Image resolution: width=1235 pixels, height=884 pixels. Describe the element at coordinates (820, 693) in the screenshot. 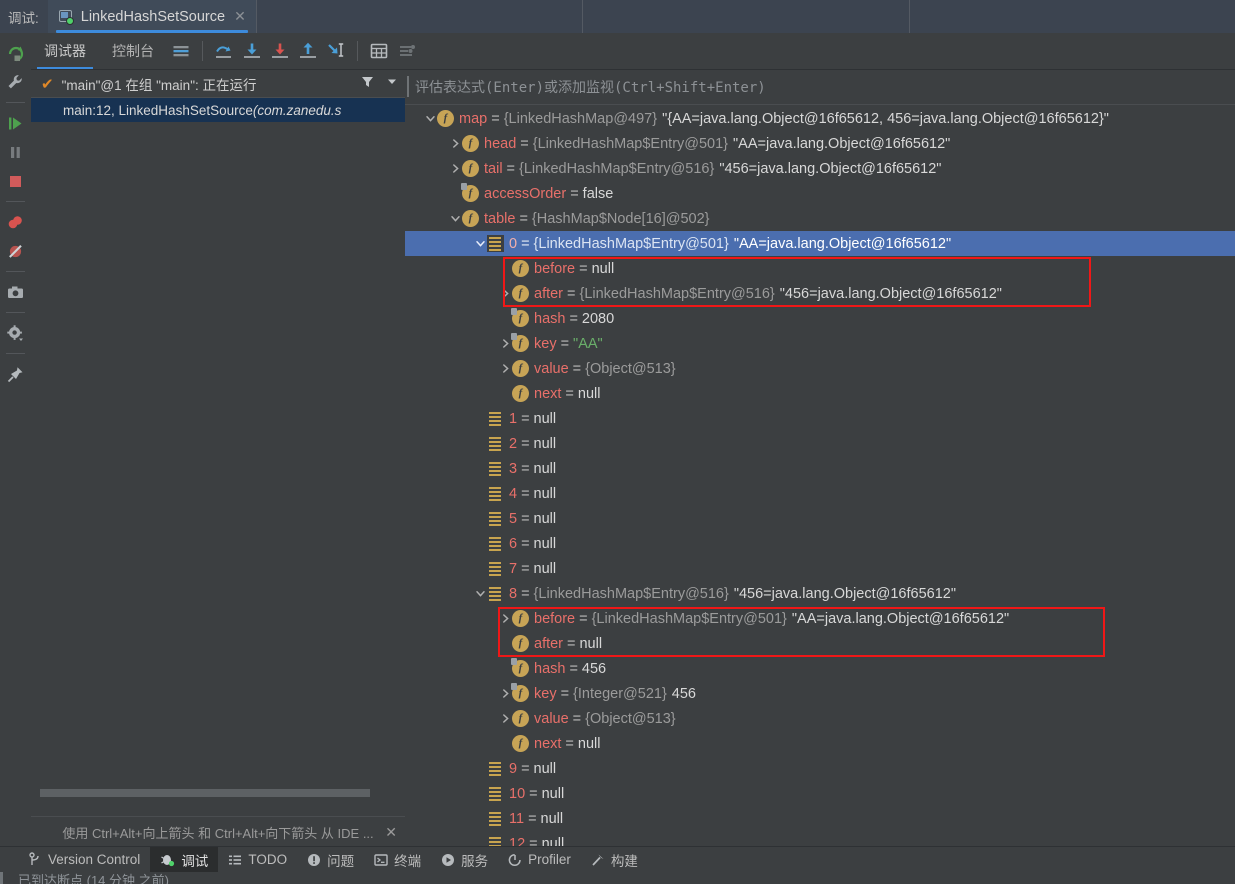

I see `tree-row: f key = {Integer@521} 456` at that location.